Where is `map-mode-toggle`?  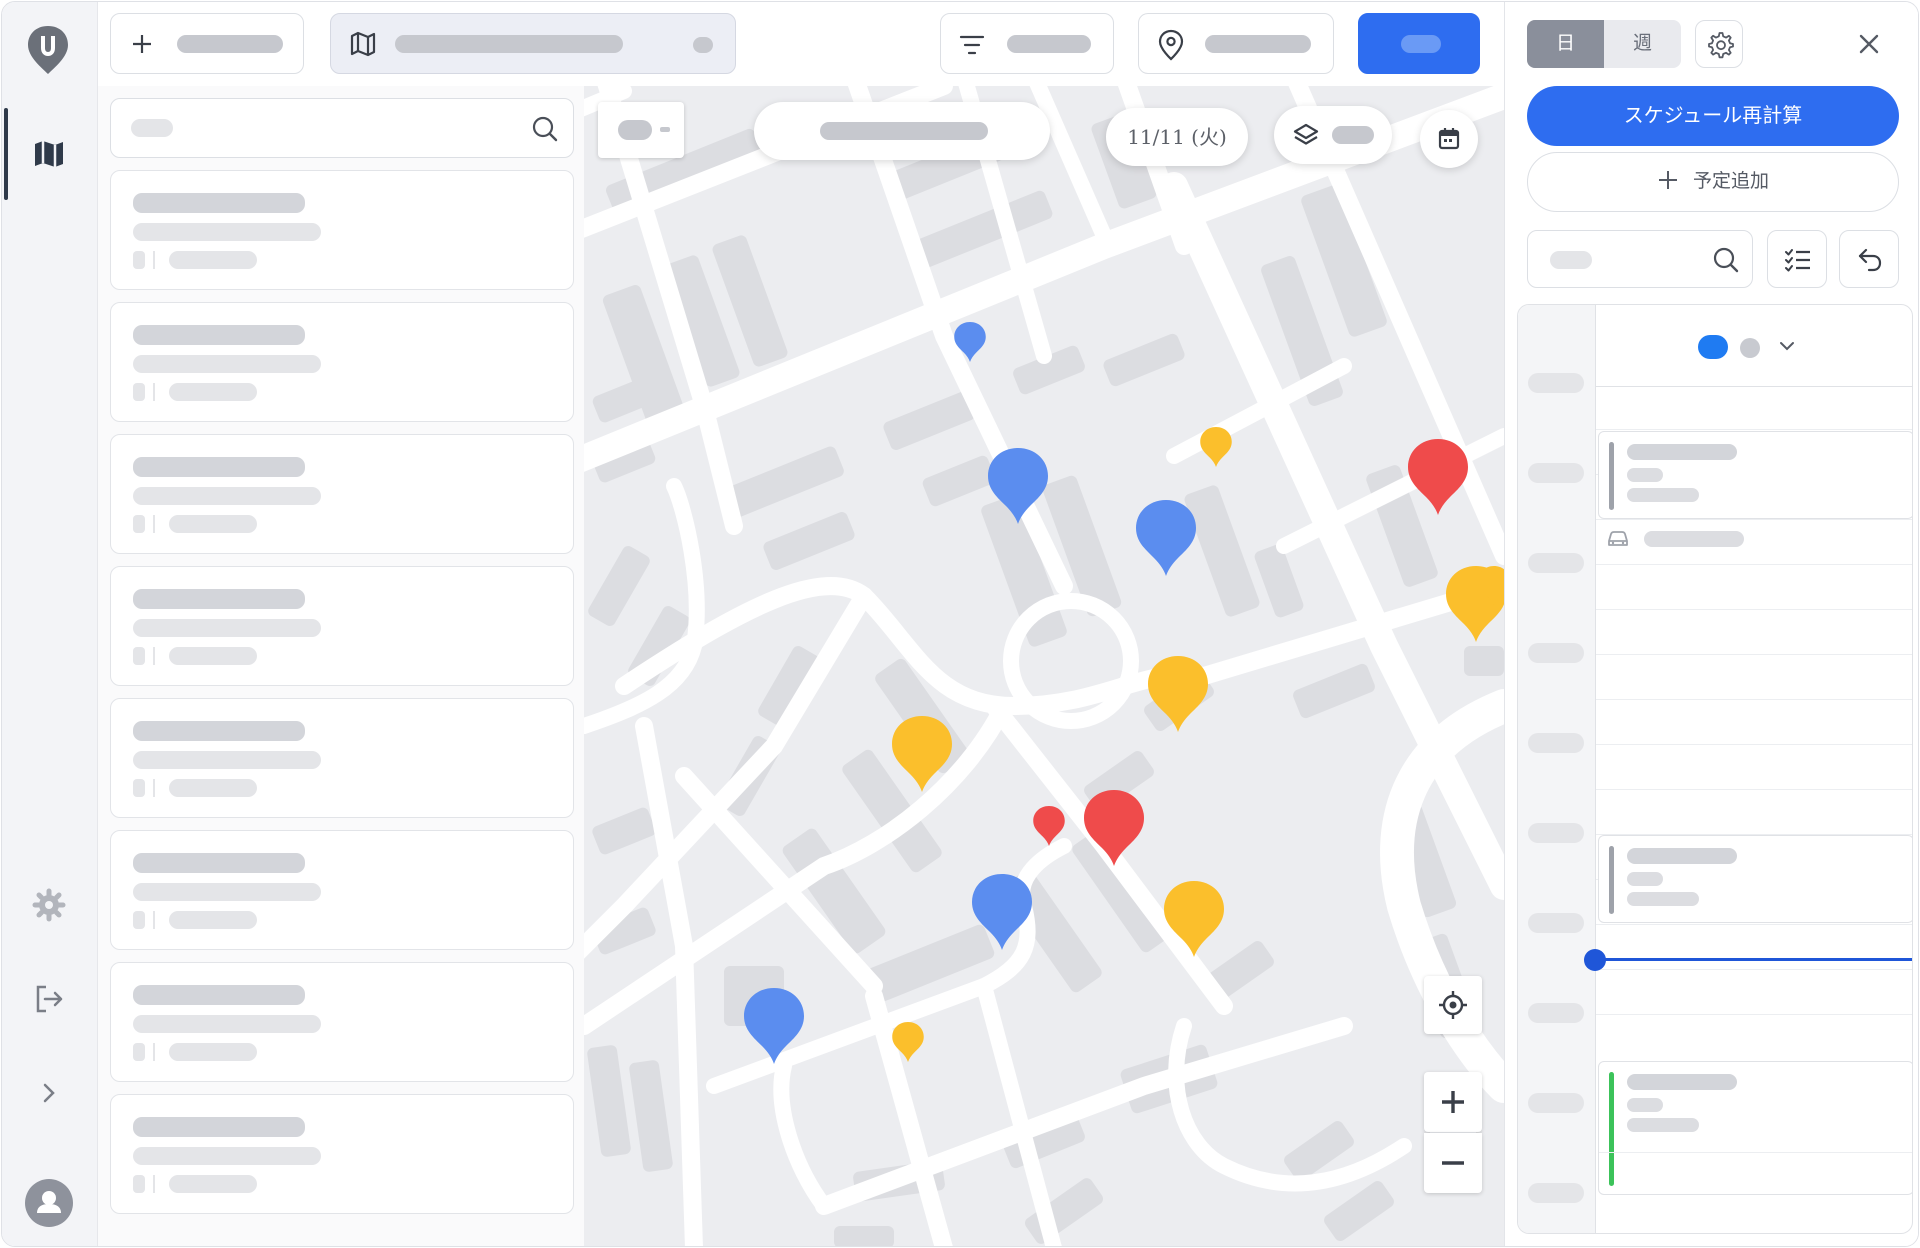
map-mode-toggle is located at coordinates (641, 130).